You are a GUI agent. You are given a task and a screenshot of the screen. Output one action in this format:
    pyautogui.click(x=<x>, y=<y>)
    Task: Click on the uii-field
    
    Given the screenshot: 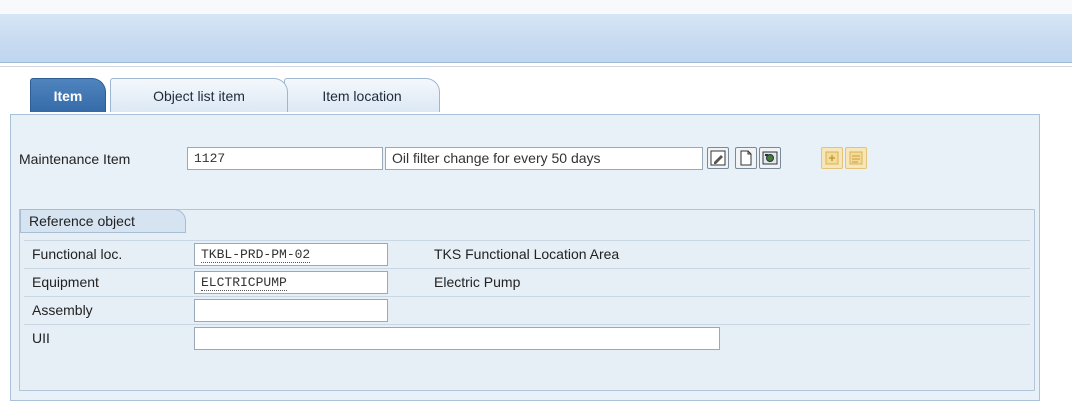 What is the action you would take?
    pyautogui.click(x=457, y=338)
    